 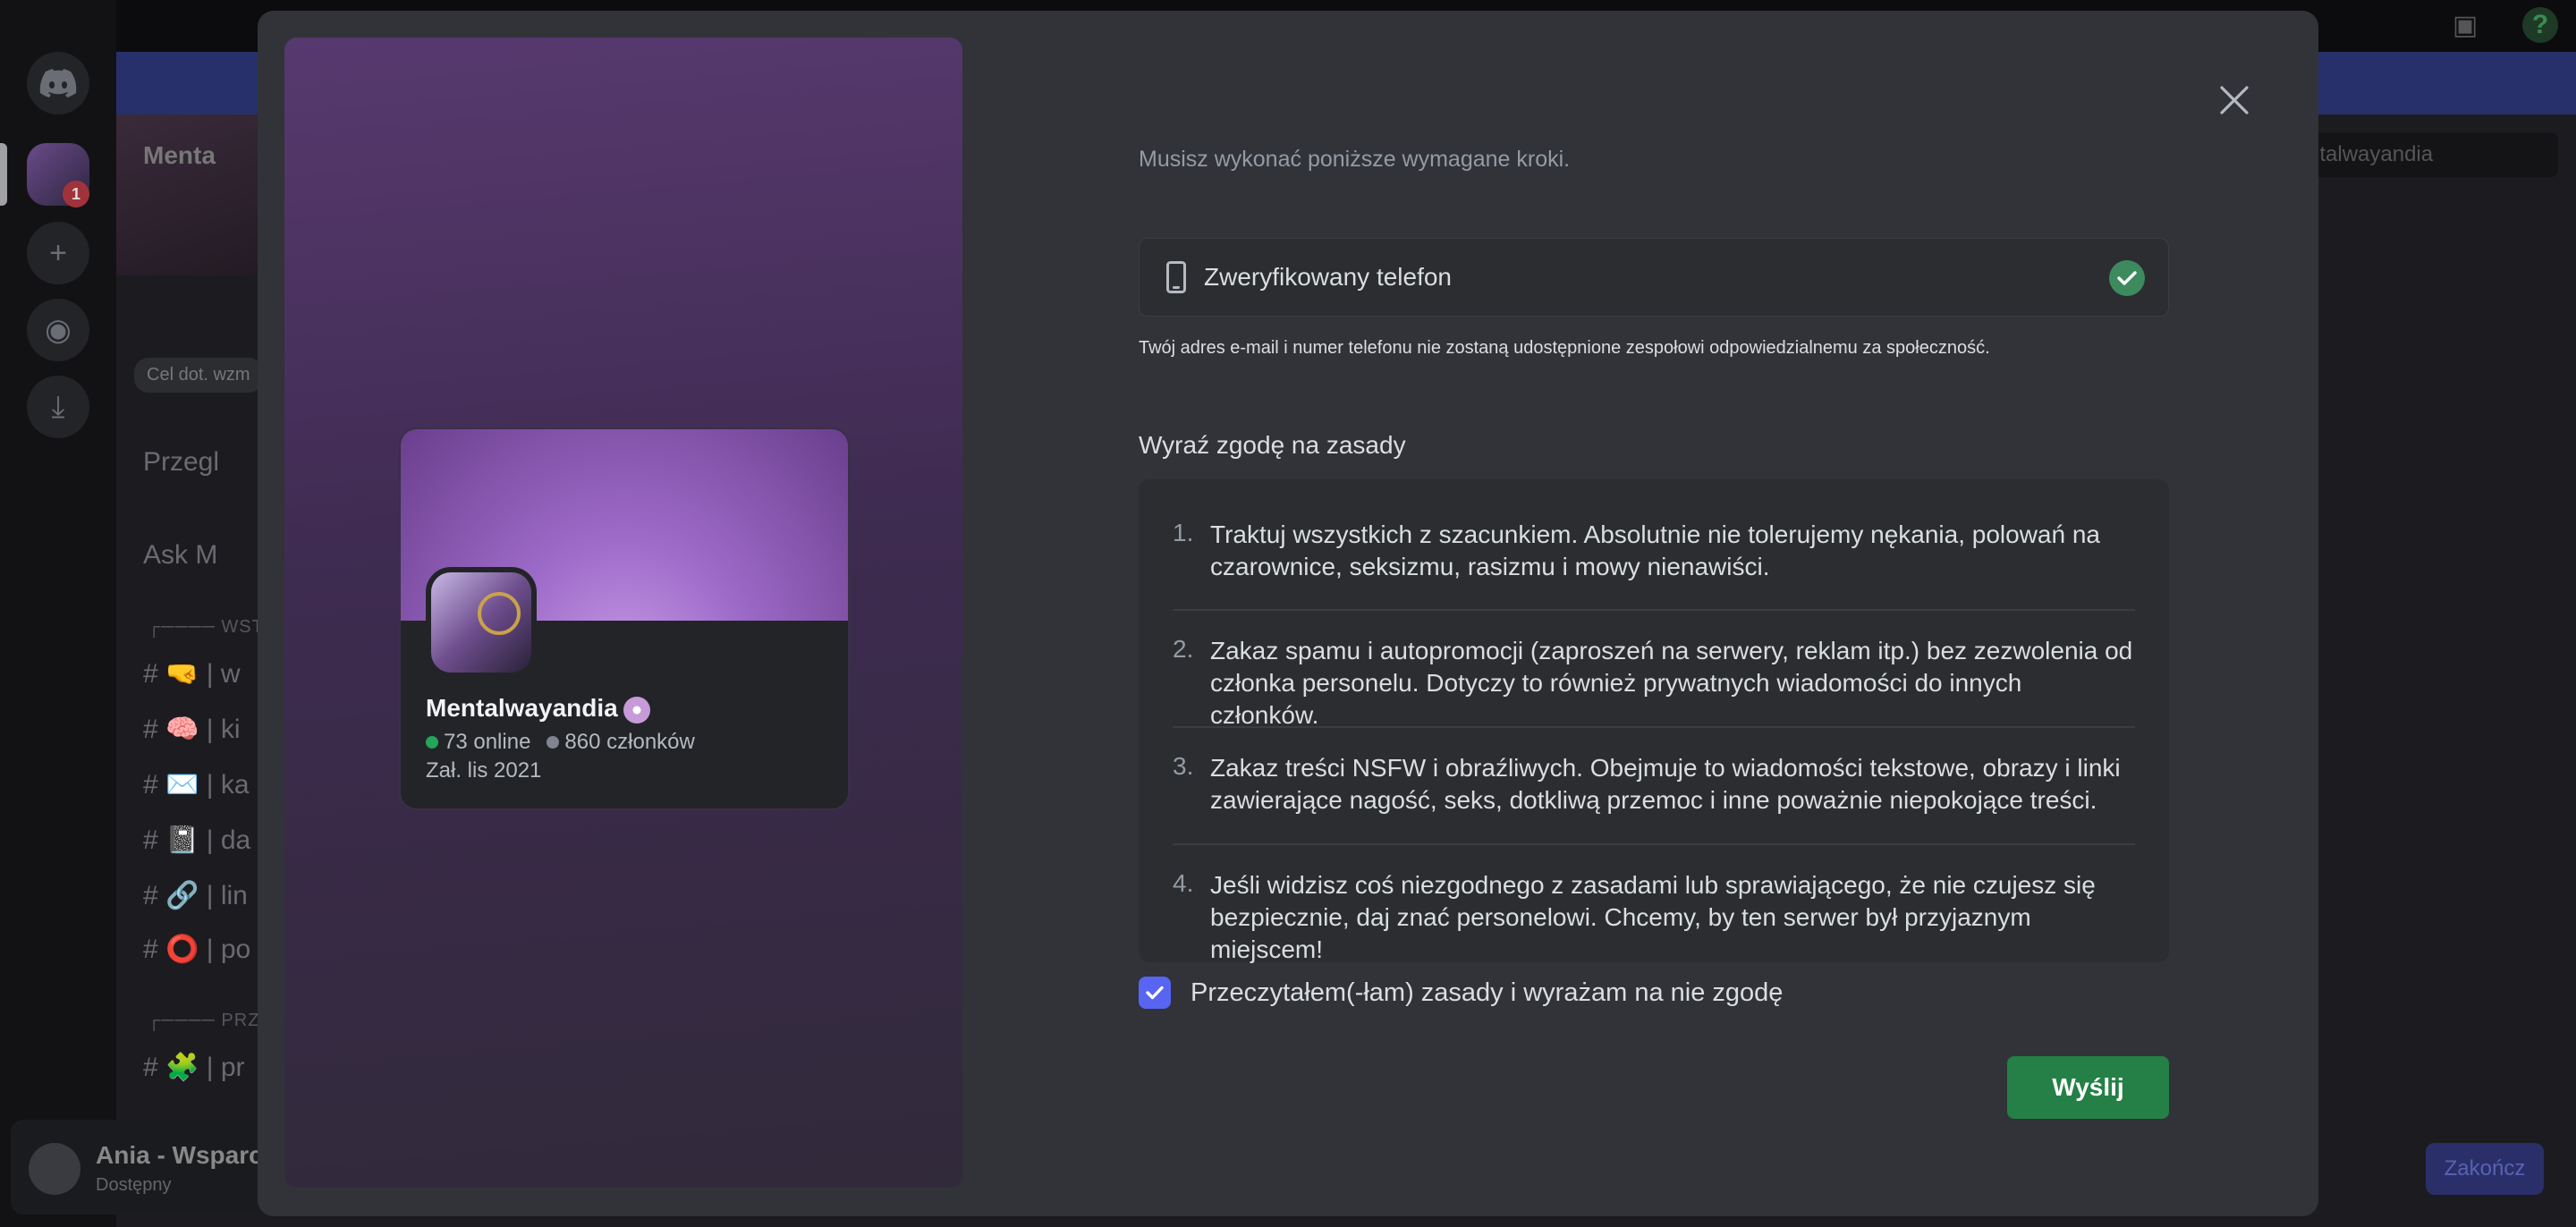 What do you see at coordinates (195, 895) in the screenshot?
I see `channel-item: # 🔗 | lin` at bounding box center [195, 895].